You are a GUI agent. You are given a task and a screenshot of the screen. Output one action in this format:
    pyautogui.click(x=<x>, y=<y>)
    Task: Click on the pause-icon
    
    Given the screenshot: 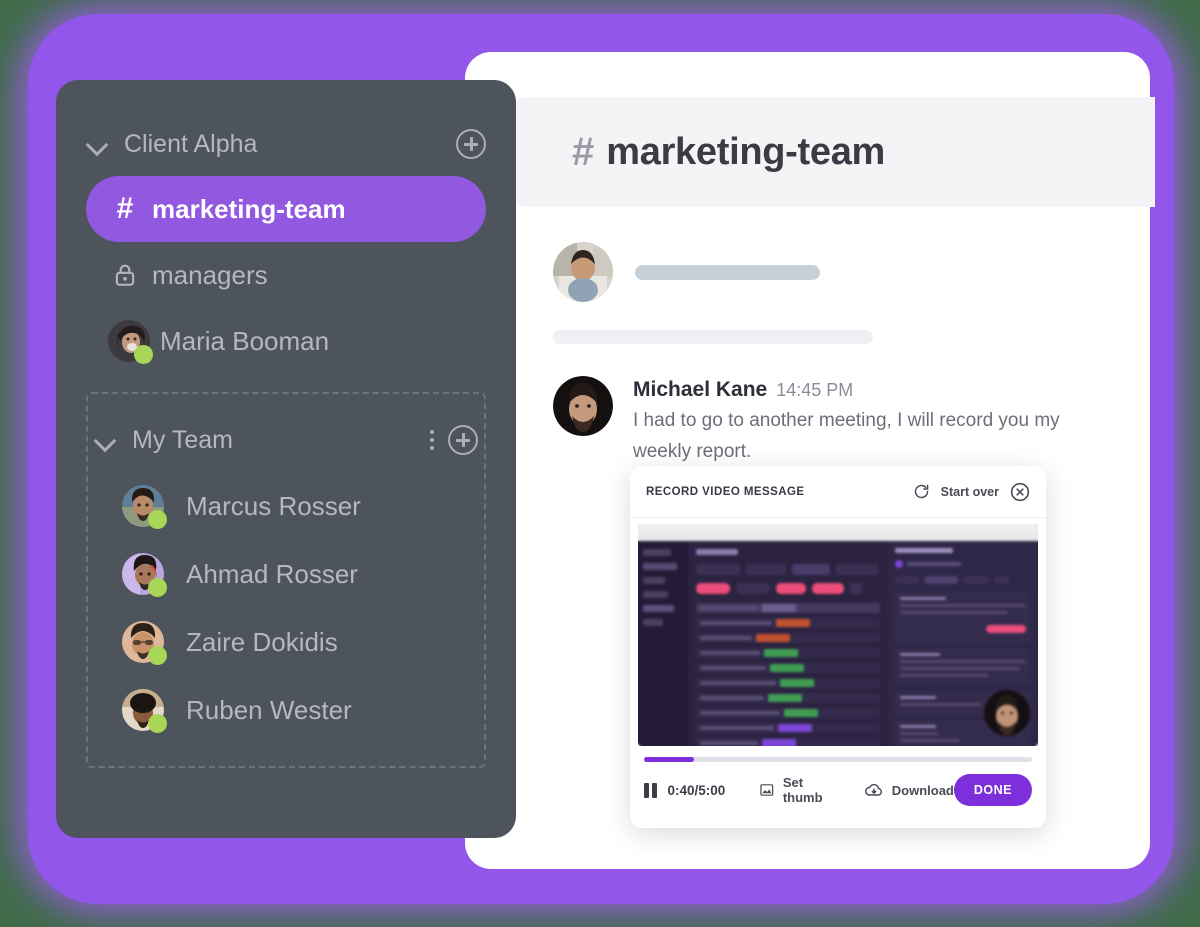 What is the action you would take?
    pyautogui.click(x=650, y=790)
    